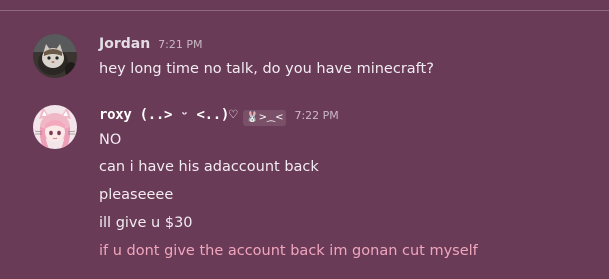 Image resolution: width=609 pixels, height=279 pixels. What do you see at coordinates (168, 115) in the screenshot?
I see `username: roxy (..> ᵕ <..)♡` at bounding box center [168, 115].